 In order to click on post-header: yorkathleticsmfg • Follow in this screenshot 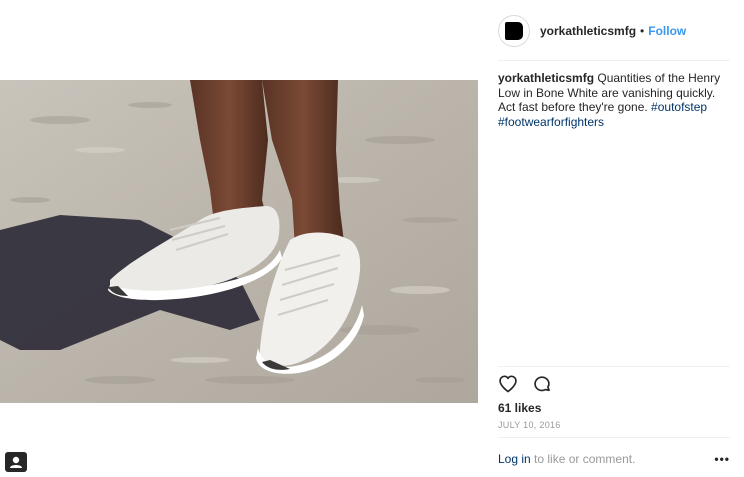, I will do `click(614, 31)`.